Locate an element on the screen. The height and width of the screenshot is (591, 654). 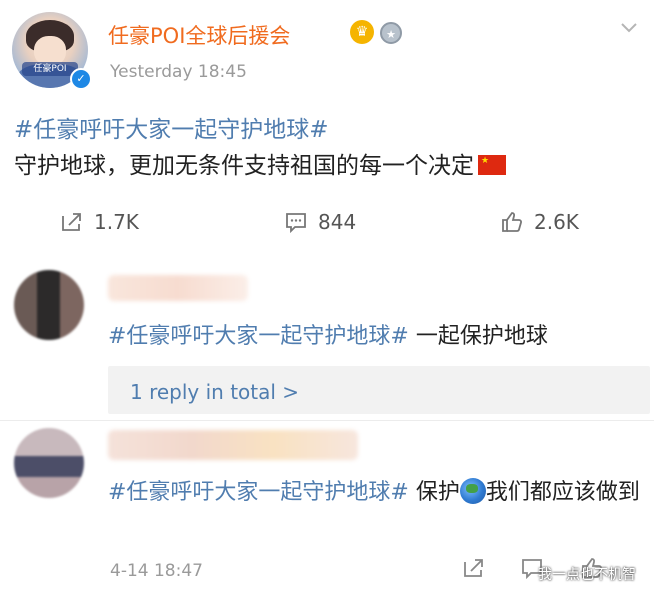
medal-badge-icon: ★ is located at coordinates (391, 33).